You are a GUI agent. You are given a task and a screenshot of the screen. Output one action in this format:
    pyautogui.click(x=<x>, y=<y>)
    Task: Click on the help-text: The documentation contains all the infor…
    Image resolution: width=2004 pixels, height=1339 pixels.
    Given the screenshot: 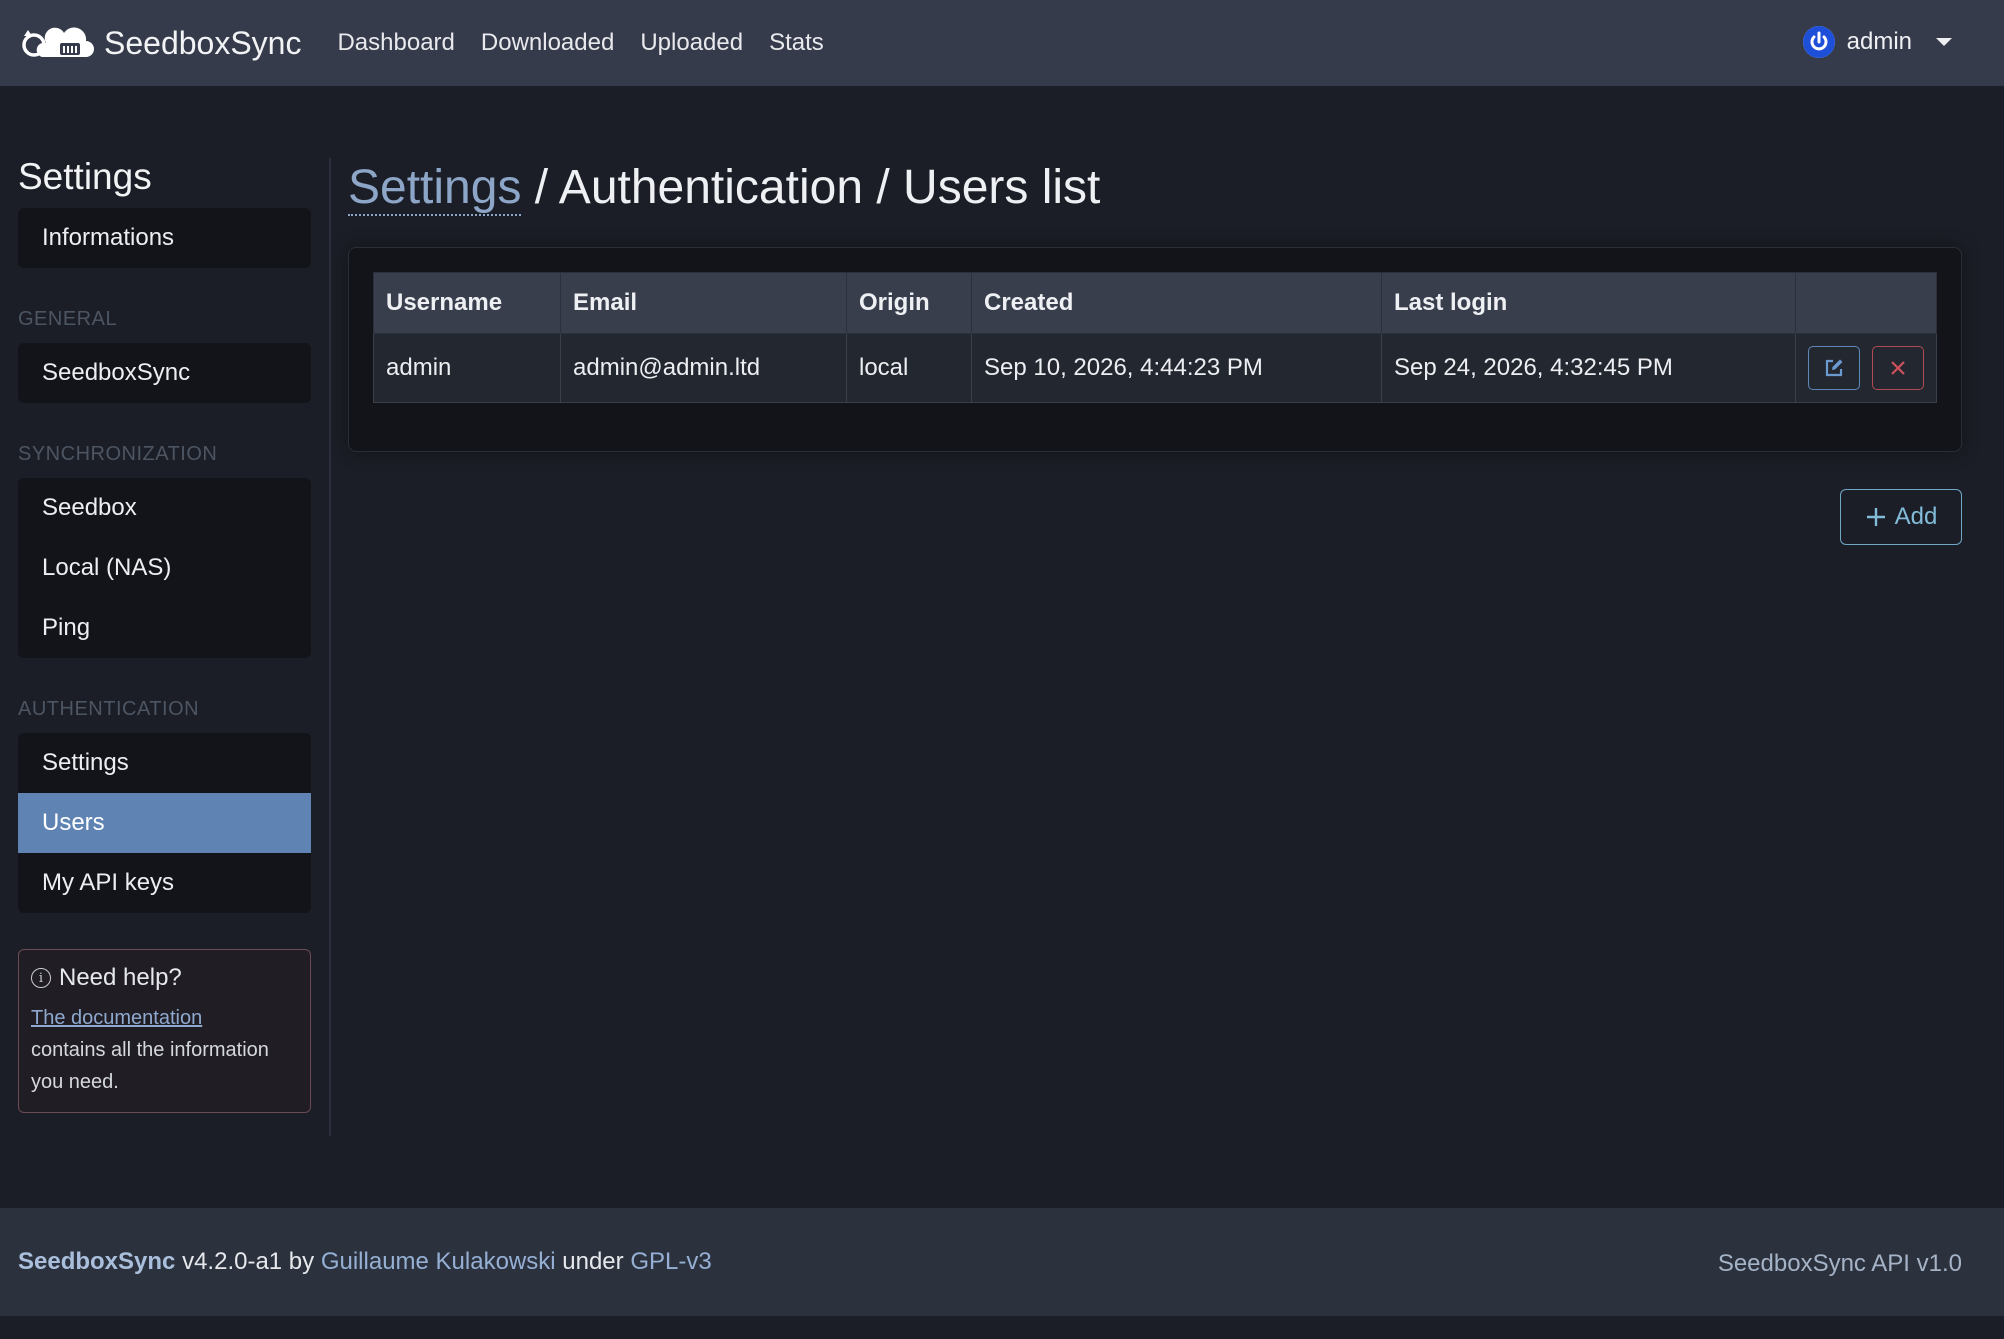 What is the action you would take?
    pyautogui.click(x=164, y=1050)
    